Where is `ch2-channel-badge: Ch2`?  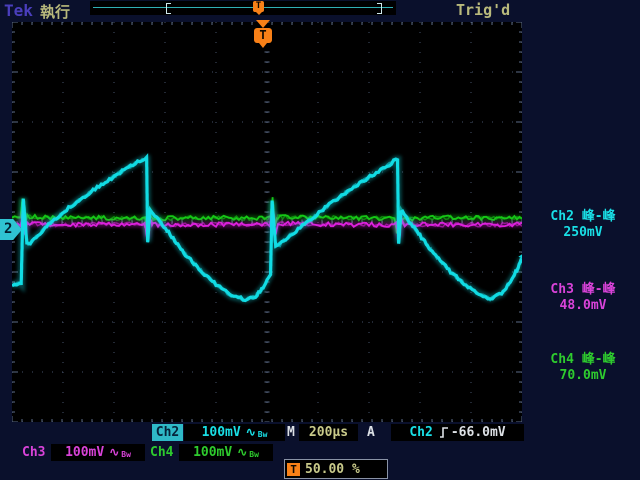 ch2-channel-badge: Ch2 is located at coordinates (167, 432).